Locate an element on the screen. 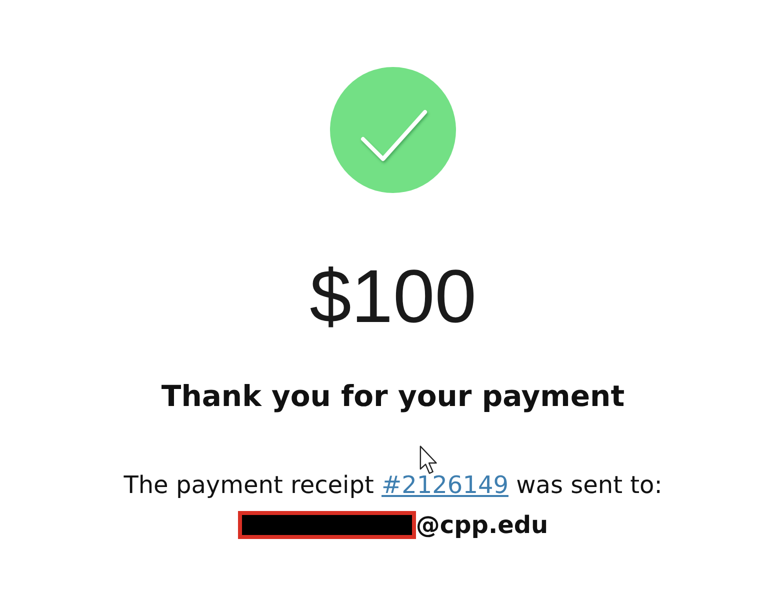  success-check-icon is located at coordinates (393, 130).